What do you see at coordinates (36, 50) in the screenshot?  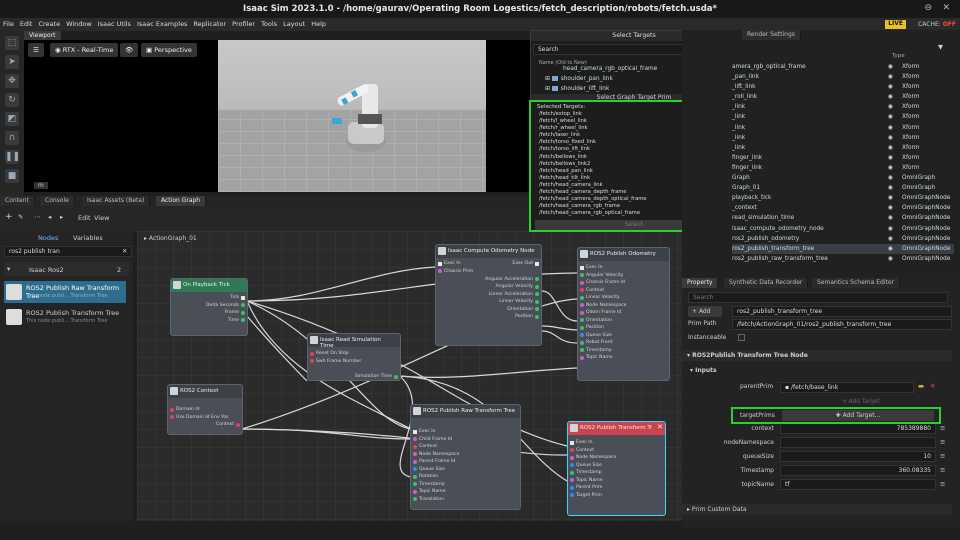 I see `settings-button: ☰` at bounding box center [36, 50].